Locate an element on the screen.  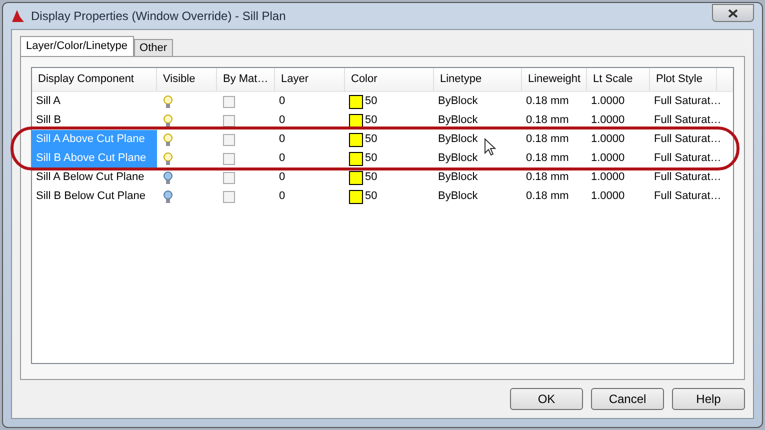
column-header: Visible is located at coordinates (187, 79).